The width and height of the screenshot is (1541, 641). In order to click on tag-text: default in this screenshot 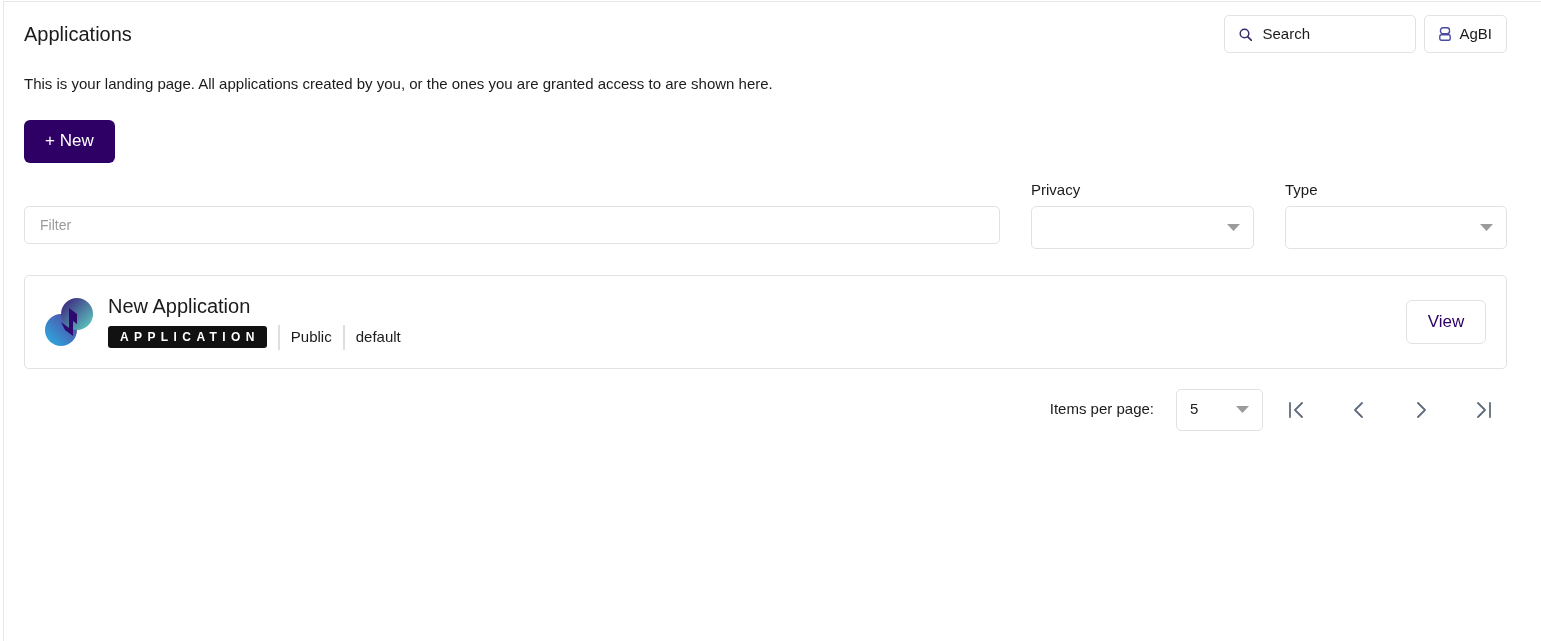, I will do `click(378, 336)`.